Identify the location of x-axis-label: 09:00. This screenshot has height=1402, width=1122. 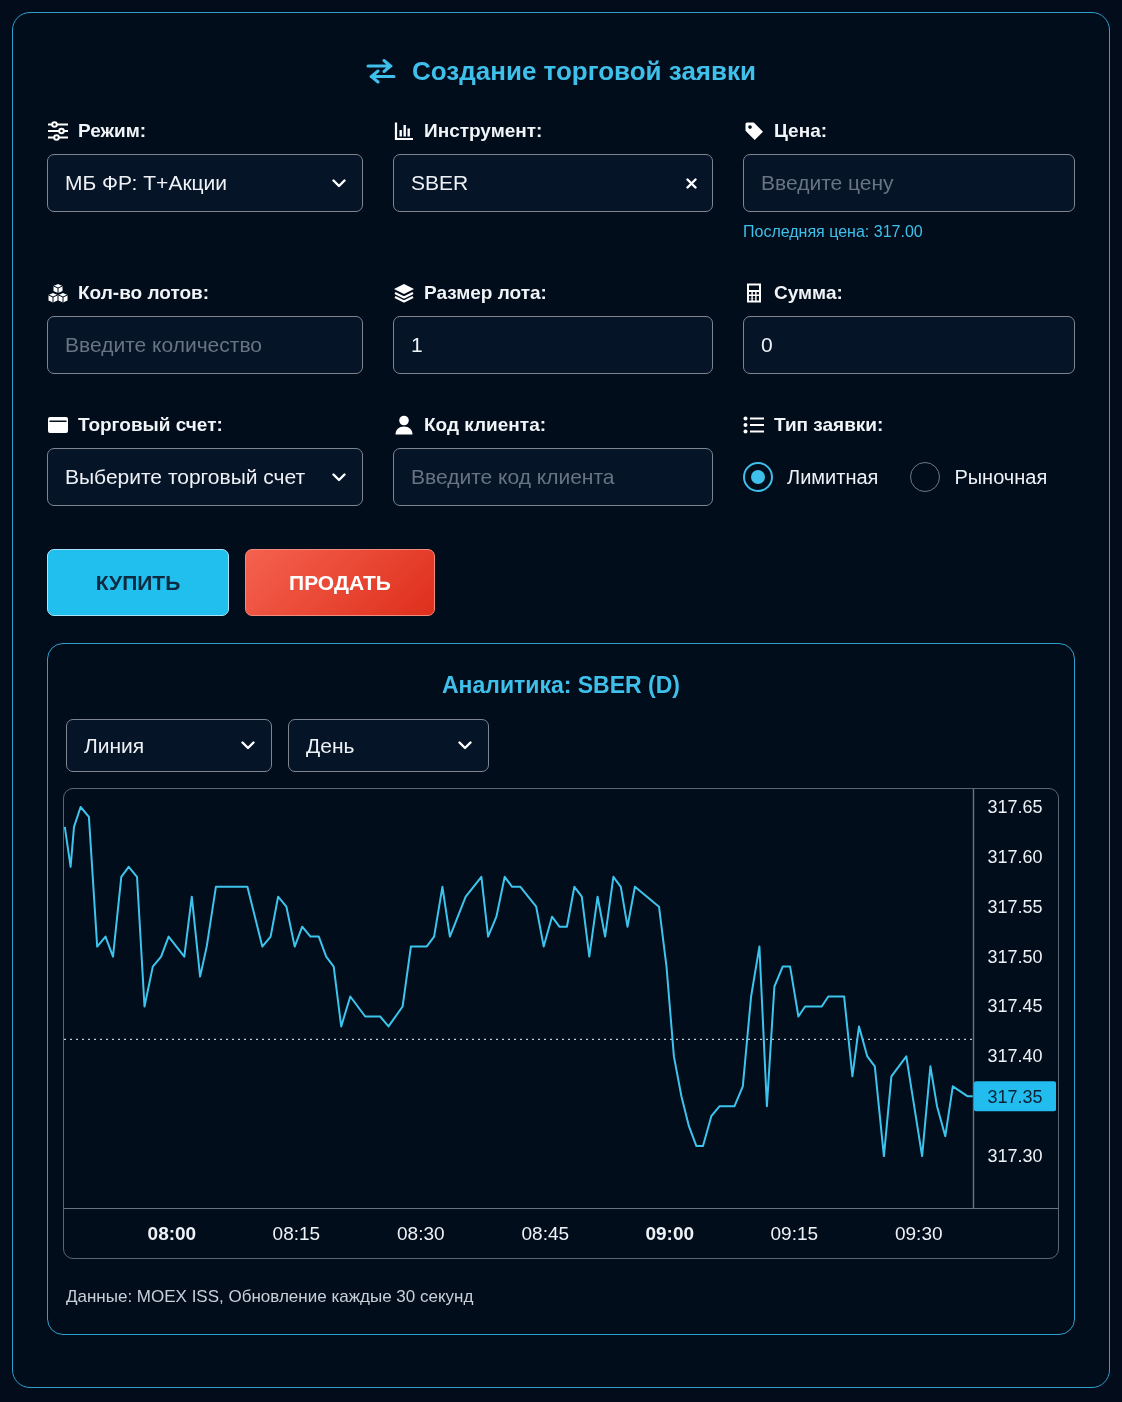
(670, 1234).